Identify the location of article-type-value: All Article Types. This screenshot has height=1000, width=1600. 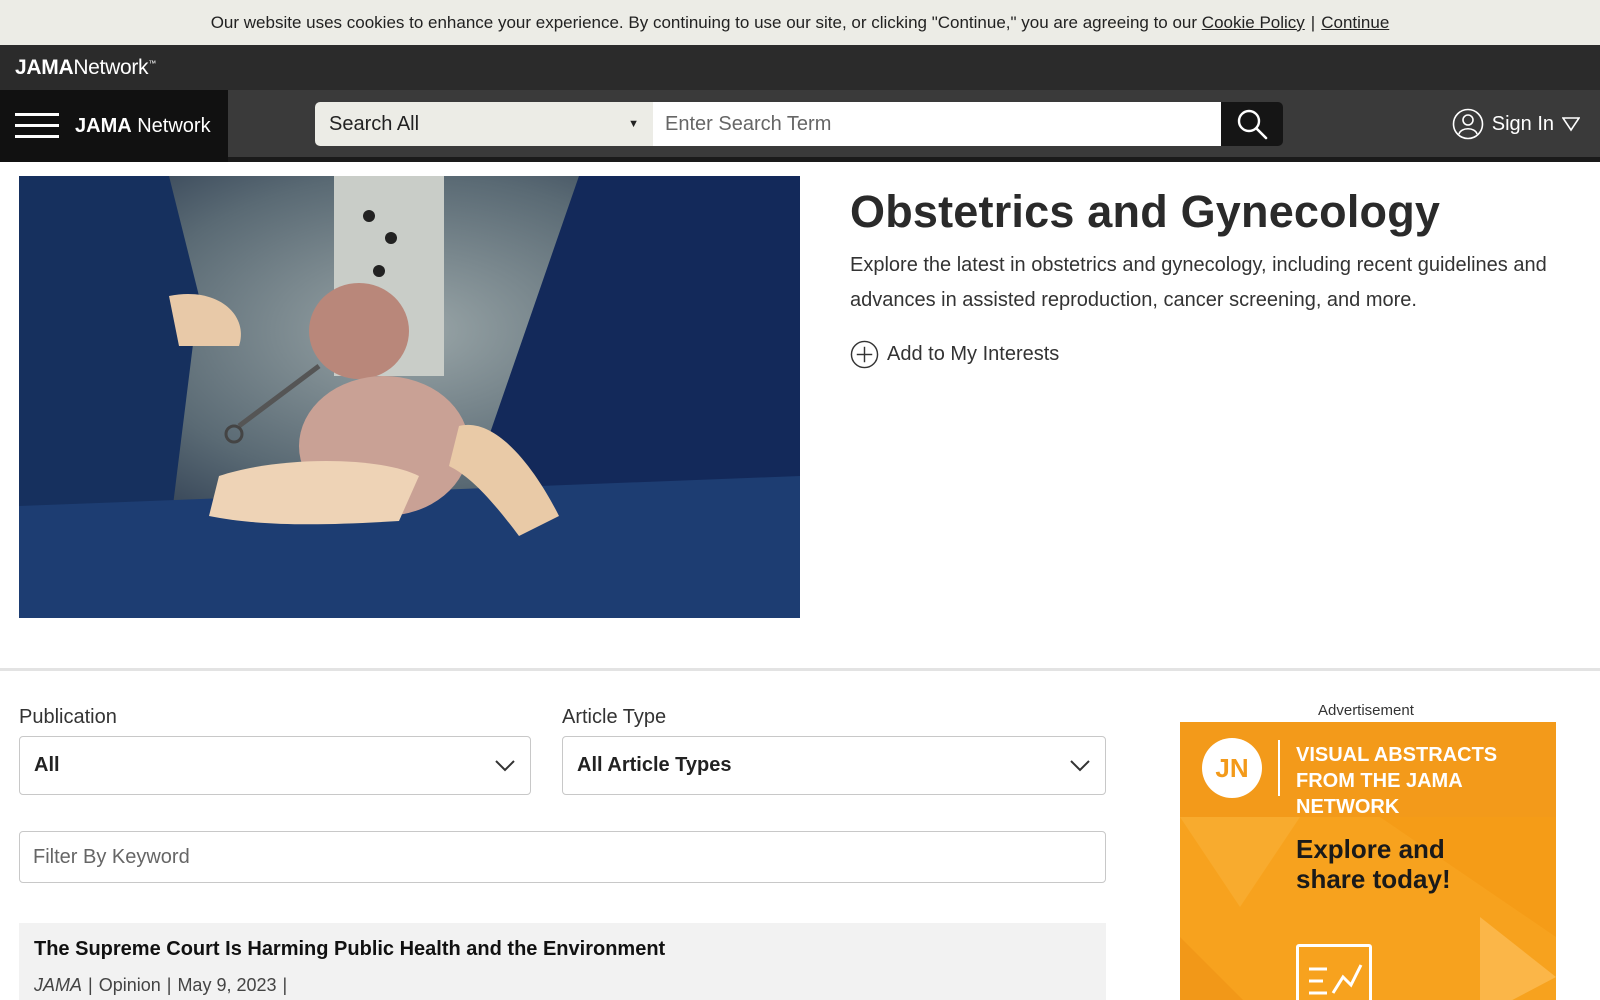
(654, 765).